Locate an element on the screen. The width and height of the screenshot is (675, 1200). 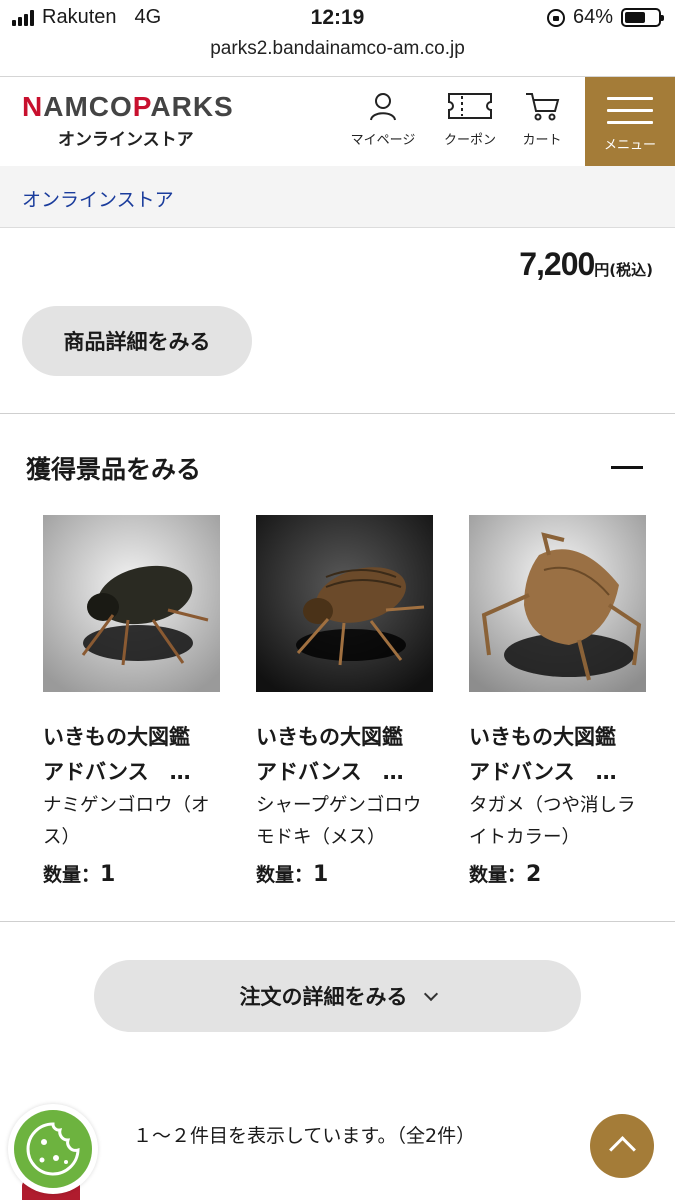
product-detail-button: 商品詳細をみる is located at coordinates (137, 341).